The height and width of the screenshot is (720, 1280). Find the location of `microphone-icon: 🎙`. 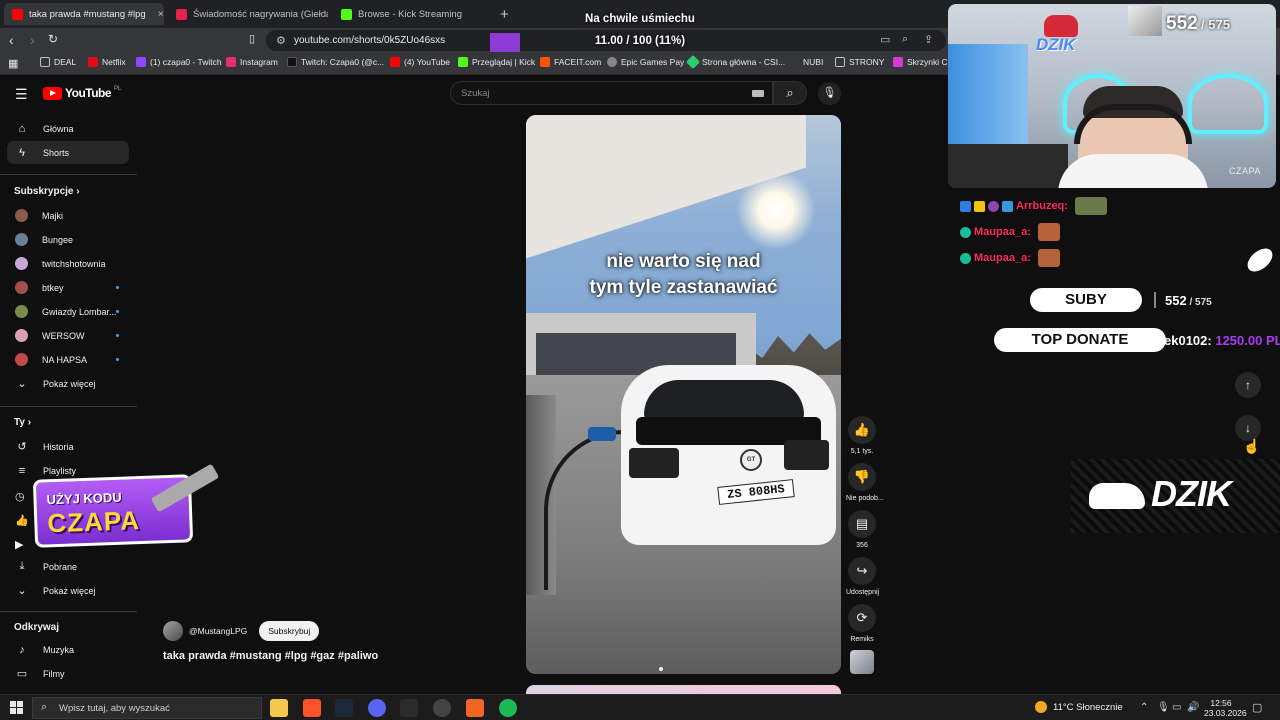

microphone-icon: 🎙 is located at coordinates (1163, 707).